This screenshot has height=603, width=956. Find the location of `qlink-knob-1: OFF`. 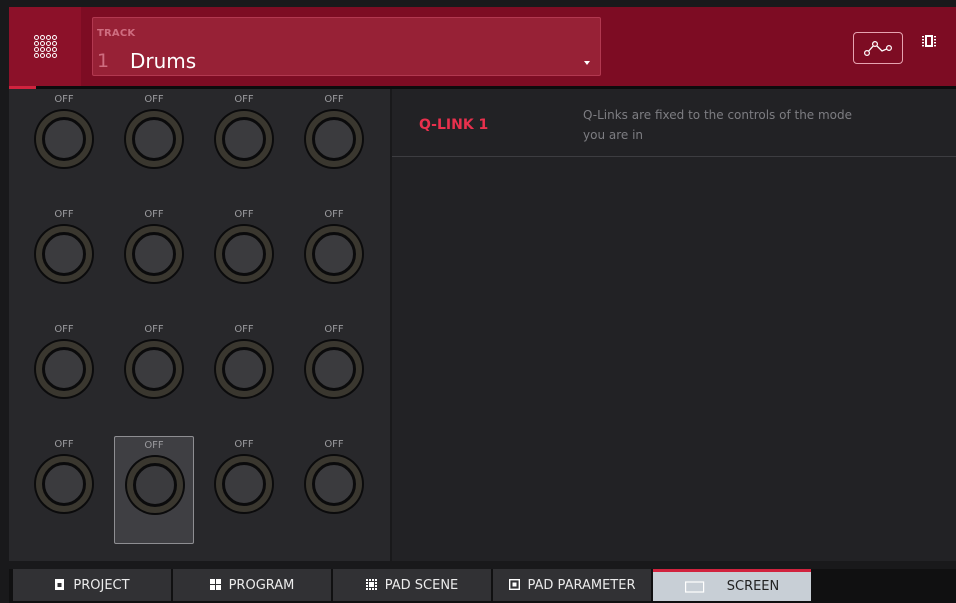

qlink-knob-1: OFF is located at coordinates (64, 145).